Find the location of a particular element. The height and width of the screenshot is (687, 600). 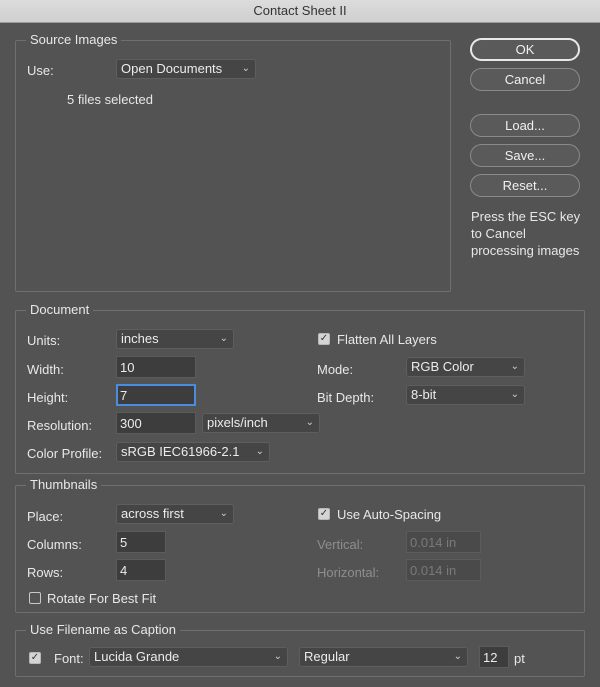

color-profile-select: sRGB IEC61966-2.1 ⌄ is located at coordinates (193, 452).